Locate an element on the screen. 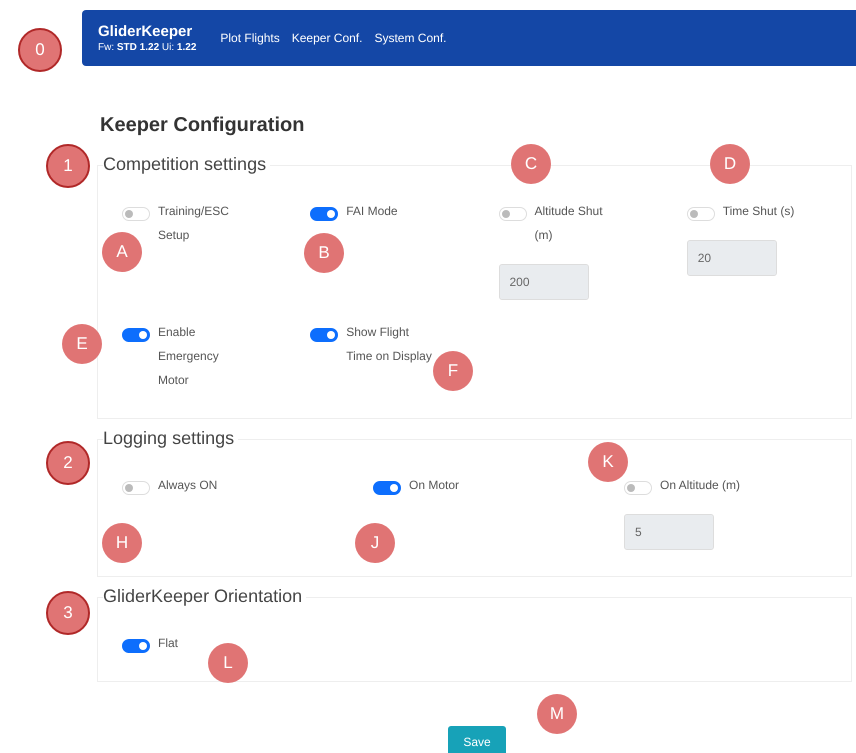  callout-marker: M is located at coordinates (557, 714).